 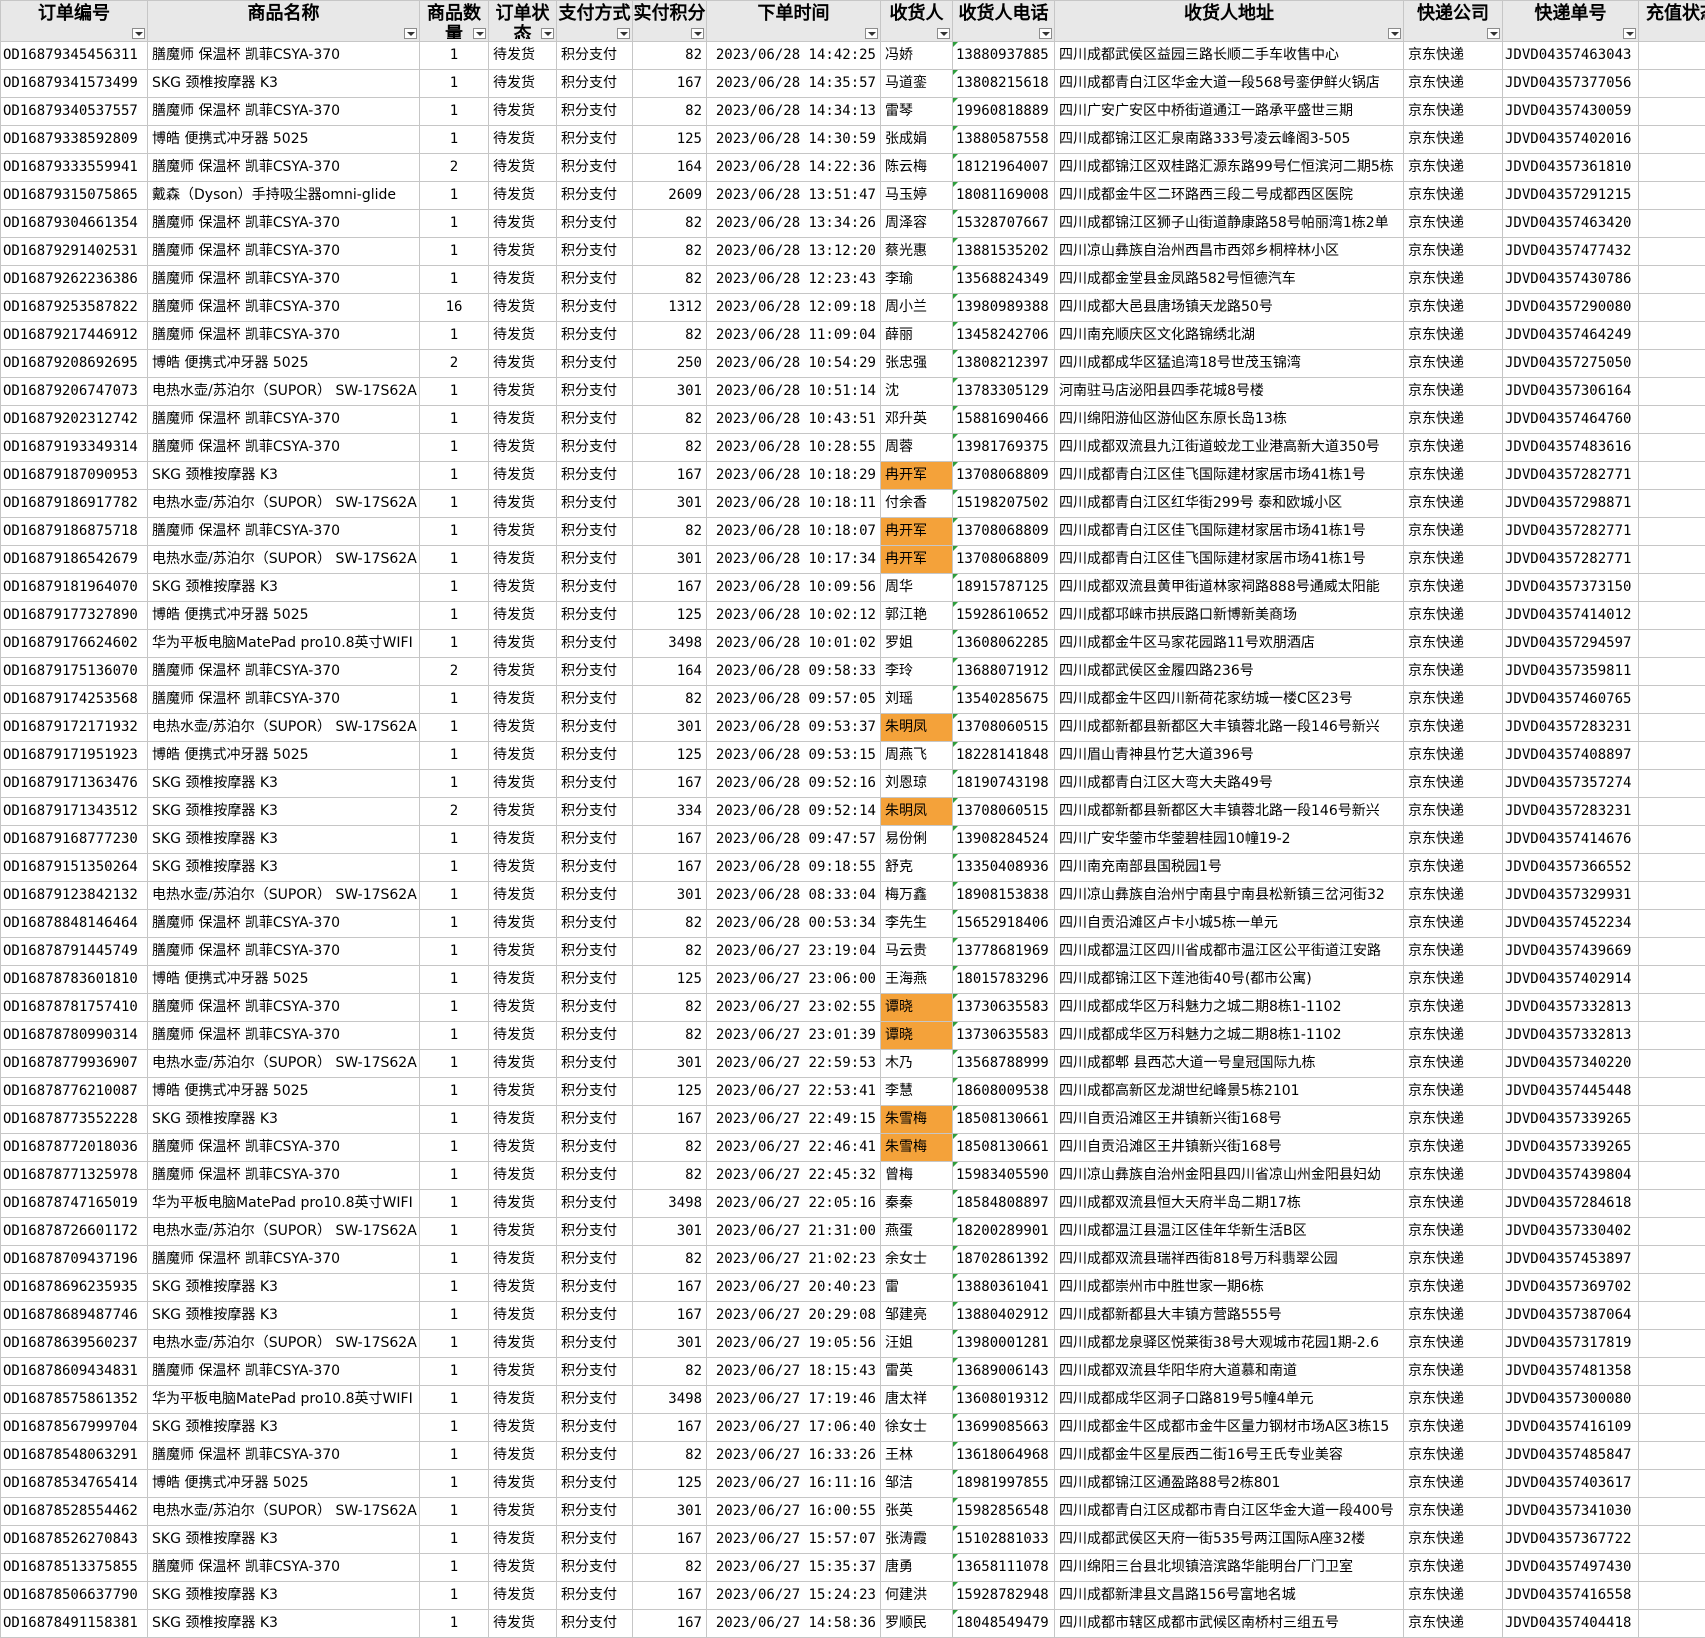 What do you see at coordinates (1571, 1204) in the screenshot?
I see `tracking-no-cell: JDVD04357284618` at bounding box center [1571, 1204].